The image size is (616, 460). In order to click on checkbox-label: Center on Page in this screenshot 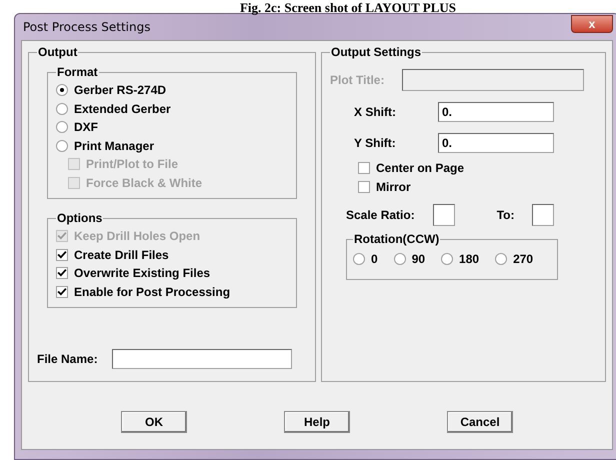, I will do `click(420, 168)`.